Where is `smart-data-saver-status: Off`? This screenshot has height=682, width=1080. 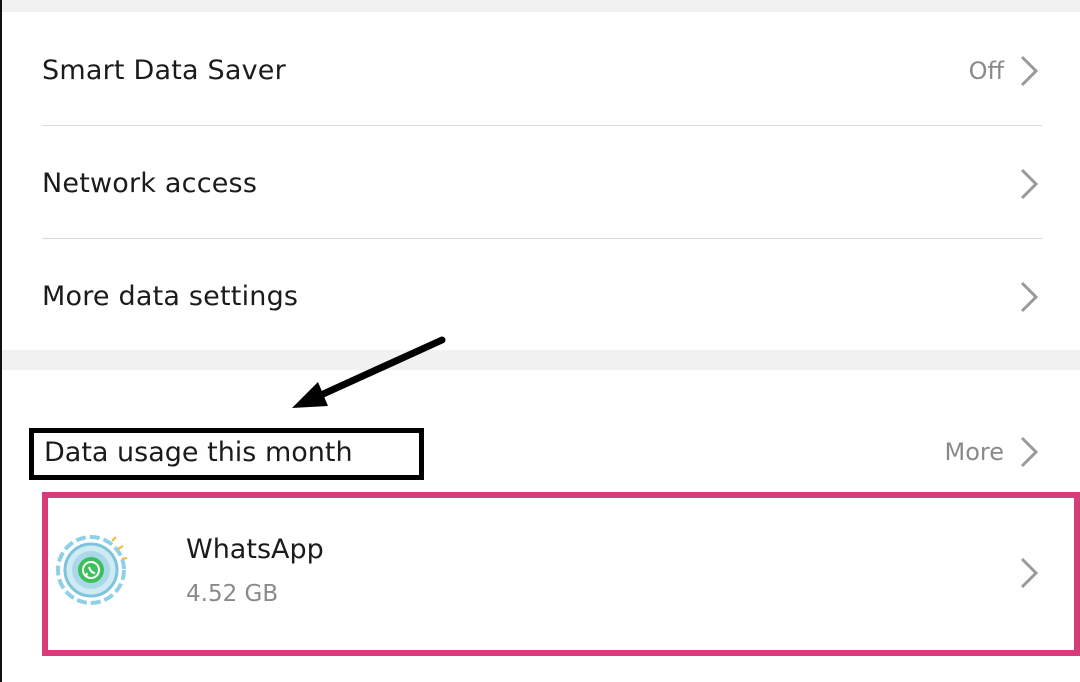 smart-data-saver-status: Off is located at coordinates (1004, 71).